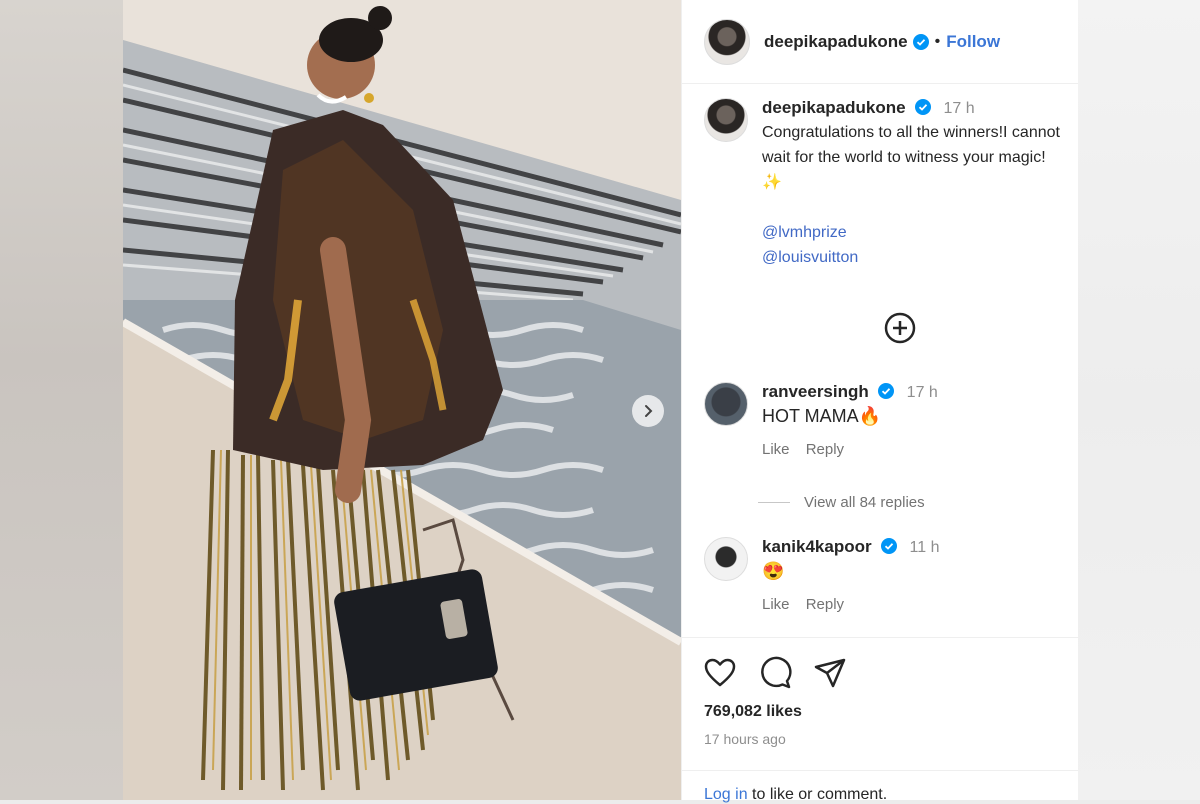 This screenshot has width=1200, height=804. I want to click on mention-lvmhprize: @lvmhprize, so click(913, 232).